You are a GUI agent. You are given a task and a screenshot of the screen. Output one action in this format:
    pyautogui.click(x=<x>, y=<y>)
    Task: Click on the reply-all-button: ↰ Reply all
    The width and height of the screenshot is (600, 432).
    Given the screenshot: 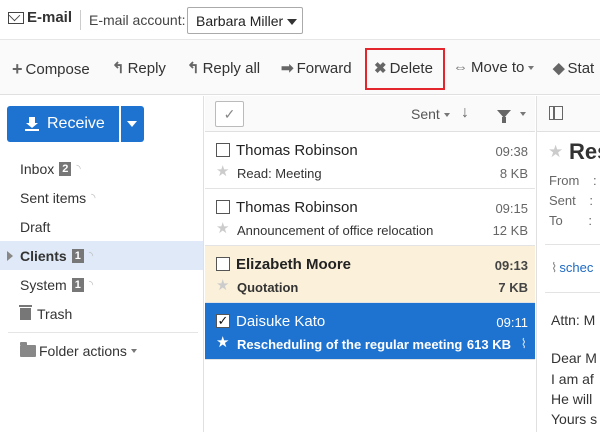 What is the action you would take?
    pyautogui.click(x=224, y=68)
    